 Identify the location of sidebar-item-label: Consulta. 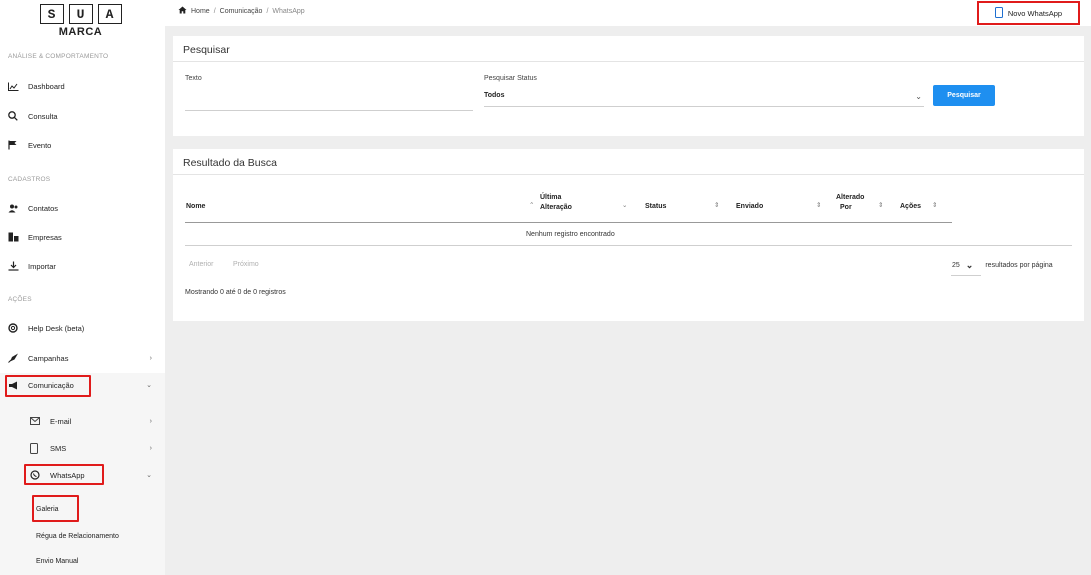
(43, 116).